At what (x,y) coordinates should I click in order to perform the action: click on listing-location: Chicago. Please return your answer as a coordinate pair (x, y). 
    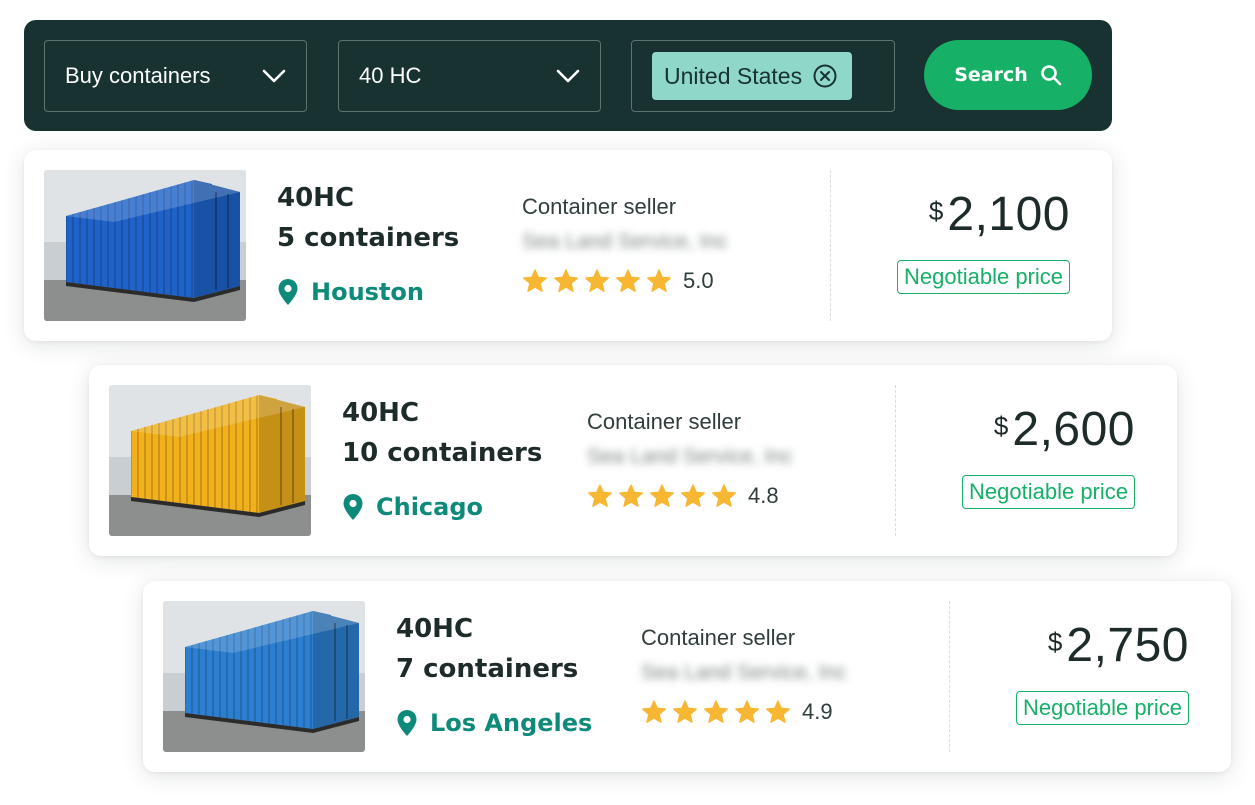
    Looking at the image, I should click on (412, 507).